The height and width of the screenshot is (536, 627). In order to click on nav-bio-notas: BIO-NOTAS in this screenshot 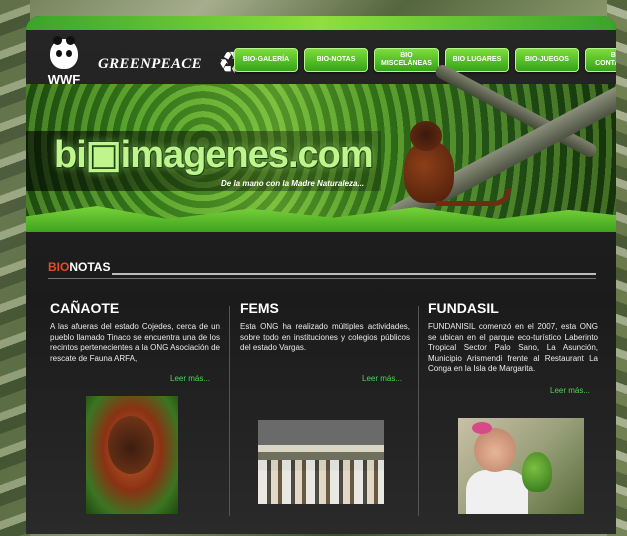, I will do `click(336, 60)`.